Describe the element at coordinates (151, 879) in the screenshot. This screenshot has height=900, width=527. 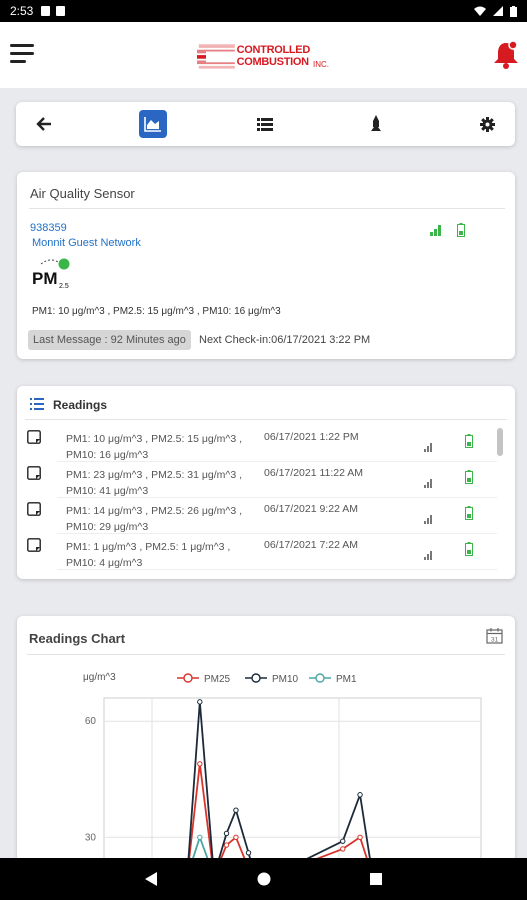
I see `back-nav-icon` at that location.